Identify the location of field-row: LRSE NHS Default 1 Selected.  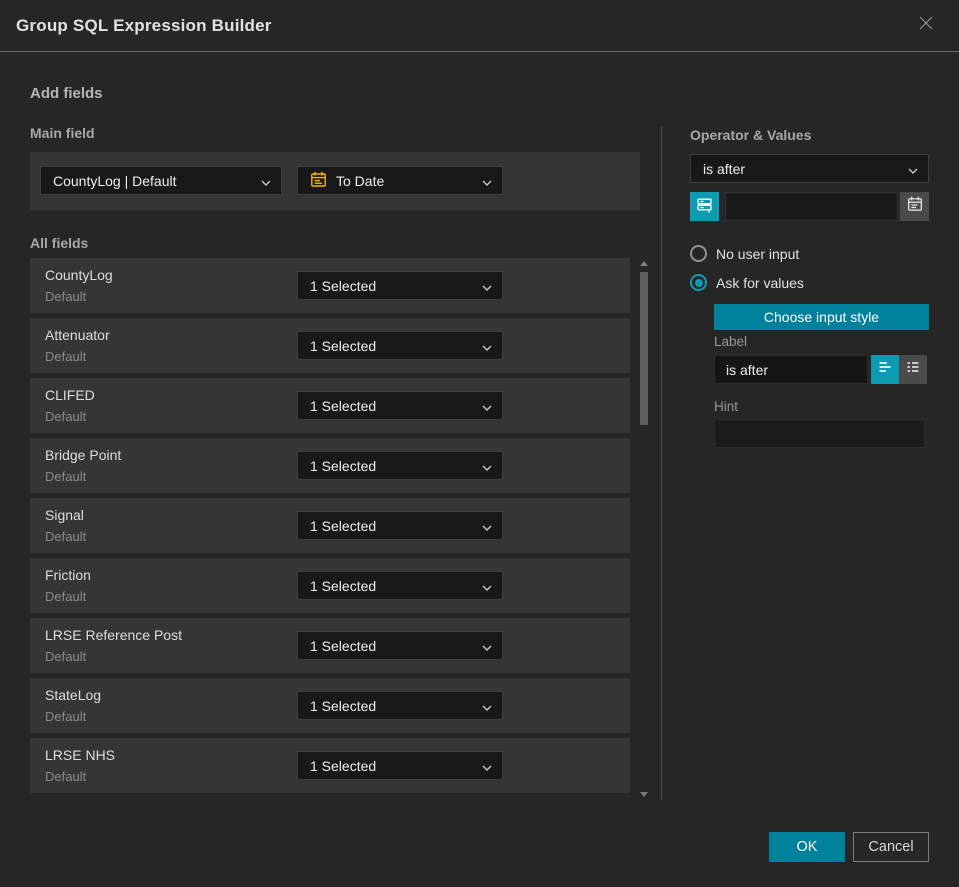
(330, 765).